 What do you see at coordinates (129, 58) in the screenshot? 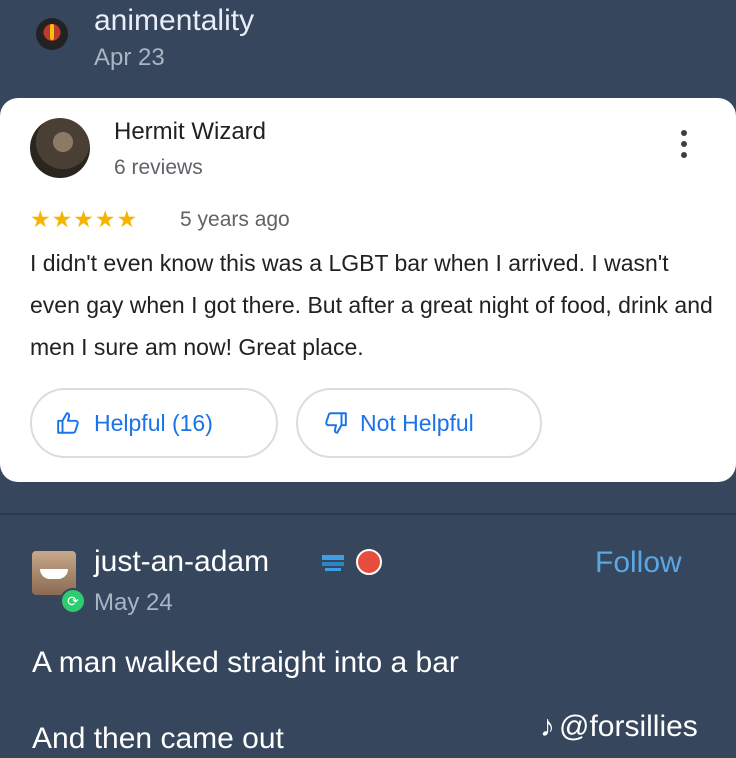
I see `post1-date: Apr 23` at bounding box center [129, 58].